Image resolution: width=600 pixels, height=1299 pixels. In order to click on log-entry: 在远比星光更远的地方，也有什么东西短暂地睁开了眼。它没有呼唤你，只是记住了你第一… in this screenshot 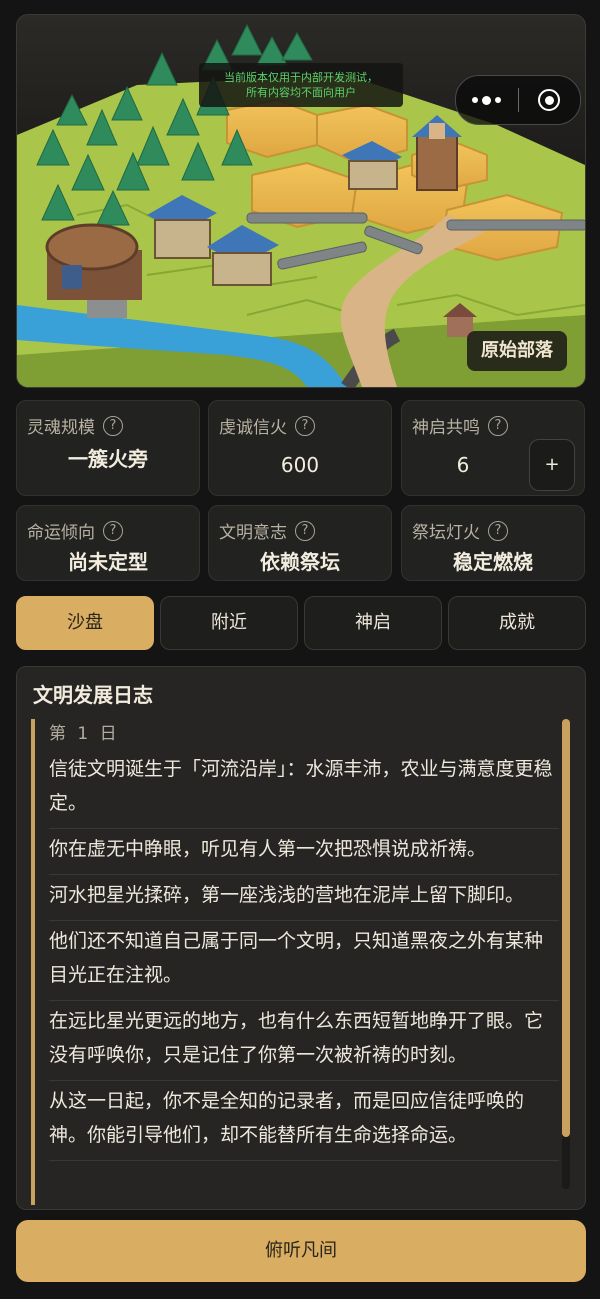, I will do `click(304, 1041)`.